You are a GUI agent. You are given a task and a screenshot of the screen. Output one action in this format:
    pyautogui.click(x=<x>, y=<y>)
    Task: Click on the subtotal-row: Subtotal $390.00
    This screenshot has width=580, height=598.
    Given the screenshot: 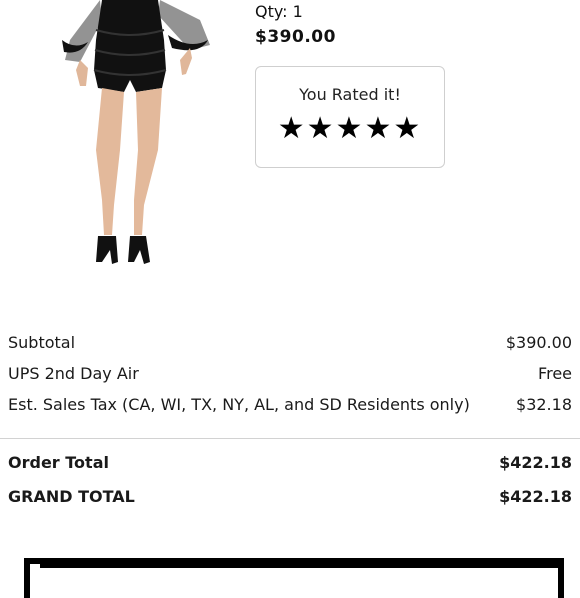 What is the action you would take?
    pyautogui.click(x=290, y=342)
    